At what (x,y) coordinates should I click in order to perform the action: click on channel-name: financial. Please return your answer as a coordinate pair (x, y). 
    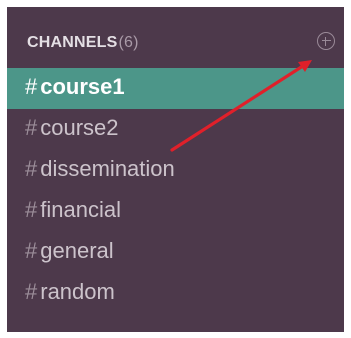
    Looking at the image, I should click on (80, 209).